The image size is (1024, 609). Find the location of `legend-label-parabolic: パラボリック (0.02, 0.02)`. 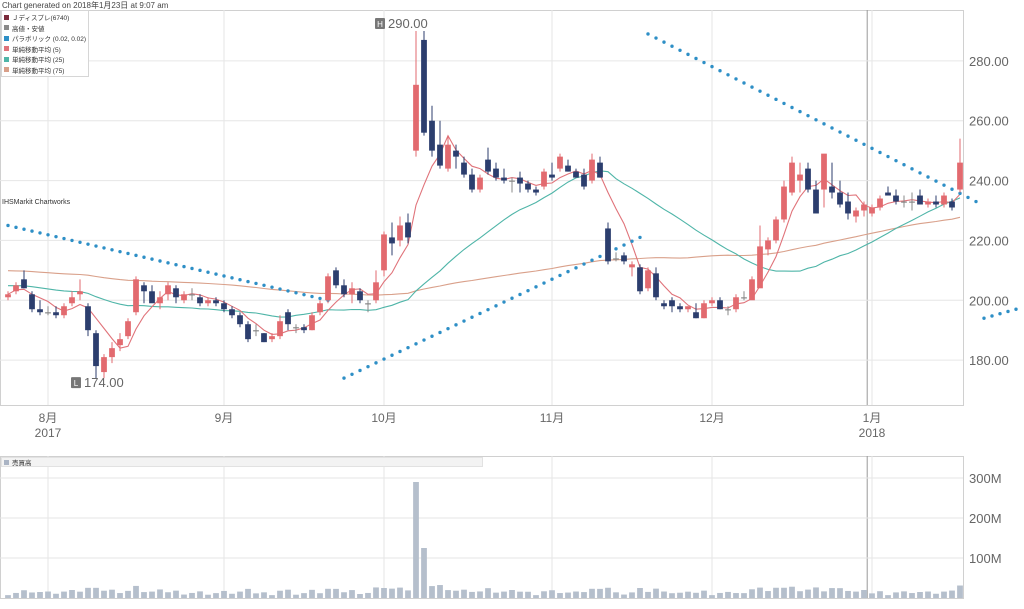

legend-label-parabolic: パラボリック (0.02, 0.02) is located at coordinates (49, 40).